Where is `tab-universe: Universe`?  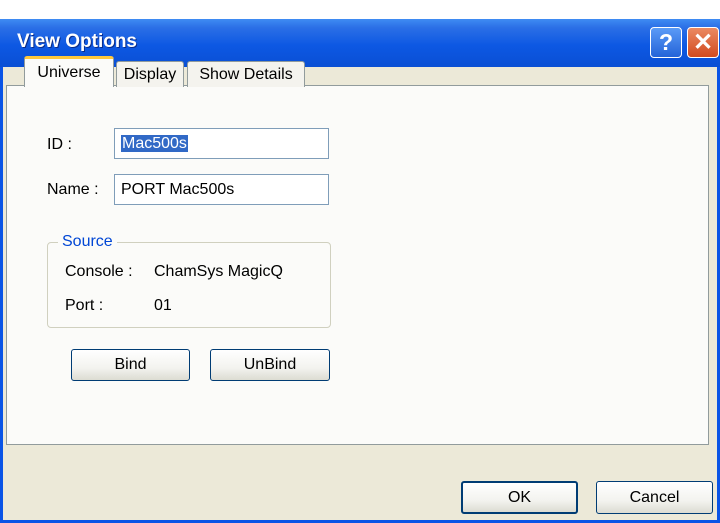
tab-universe: Universe is located at coordinates (69, 71).